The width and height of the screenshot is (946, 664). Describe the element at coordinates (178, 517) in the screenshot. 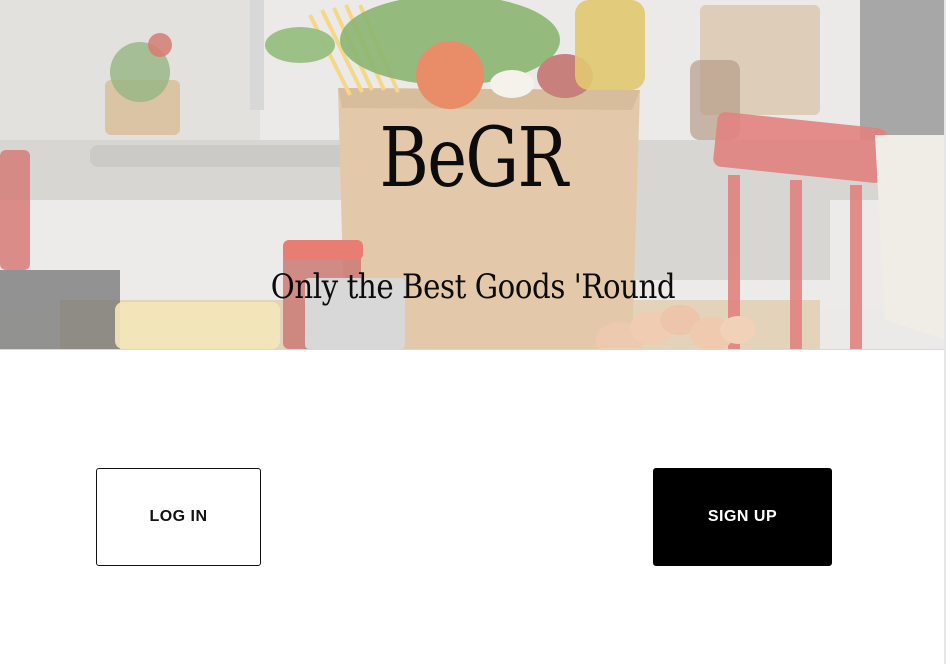

I see `log-in-button: LOG IN` at that location.